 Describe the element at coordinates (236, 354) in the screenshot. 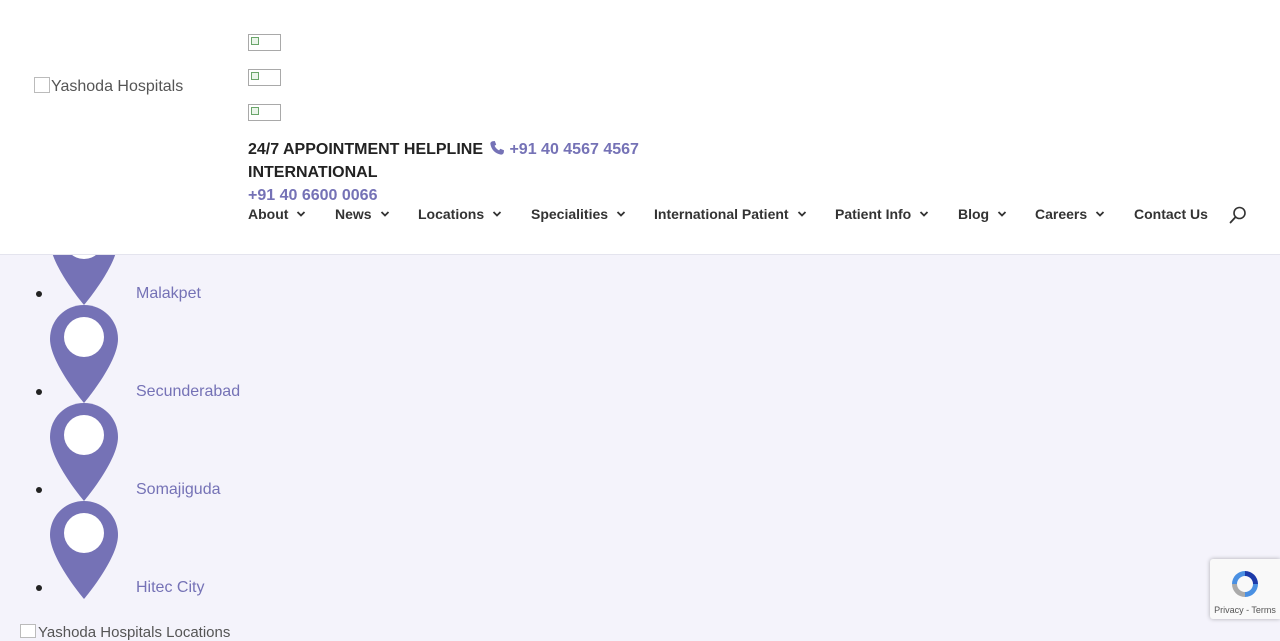

I see `location-item-secunderabad: Secunderabad` at that location.